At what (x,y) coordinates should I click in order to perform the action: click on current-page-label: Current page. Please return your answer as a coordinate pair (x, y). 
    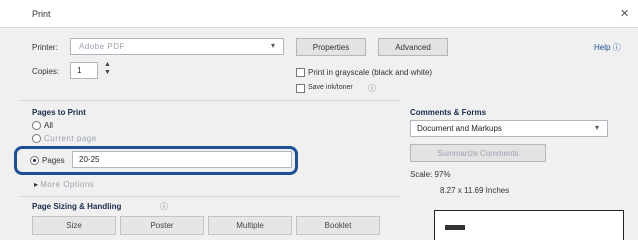
    Looking at the image, I should click on (70, 138).